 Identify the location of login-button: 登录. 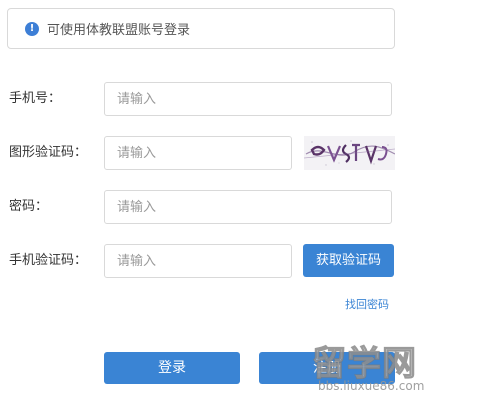
(172, 368).